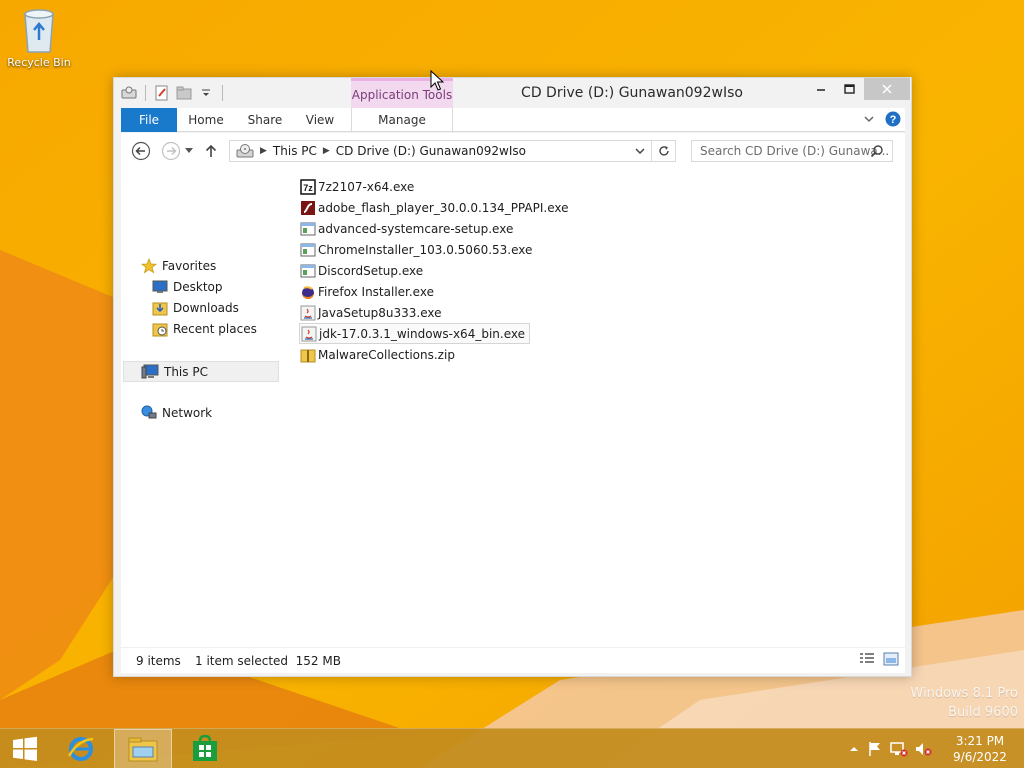 The image size is (1024, 768). Describe the element at coordinates (875, 749) in the screenshot. I see `action-center-flag-icon` at that location.